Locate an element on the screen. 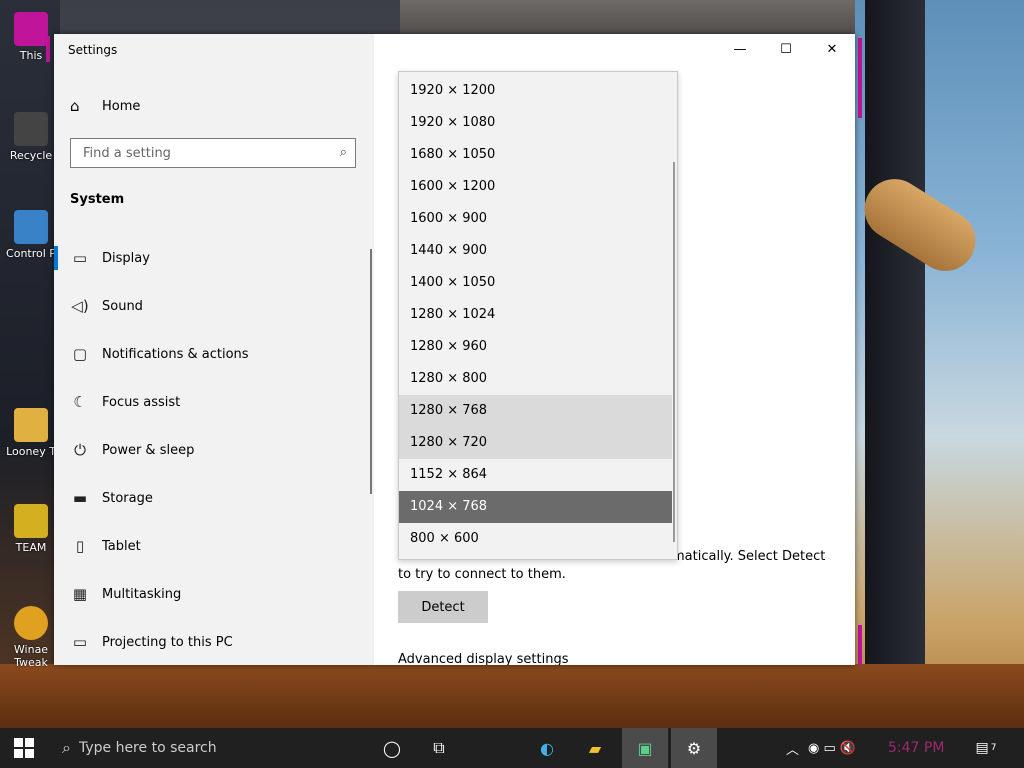 The height and width of the screenshot is (768, 1024). nav-home: ⌂ Home is located at coordinates (105, 106).